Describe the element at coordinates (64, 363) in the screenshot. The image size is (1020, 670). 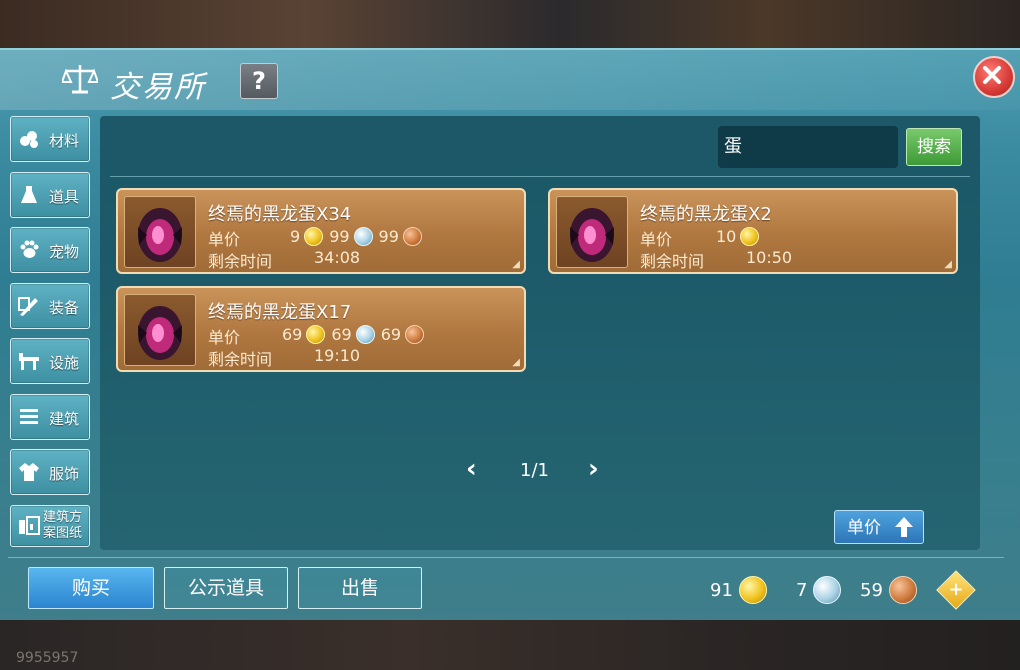
I see `sidebar-item-label: 设施` at that location.